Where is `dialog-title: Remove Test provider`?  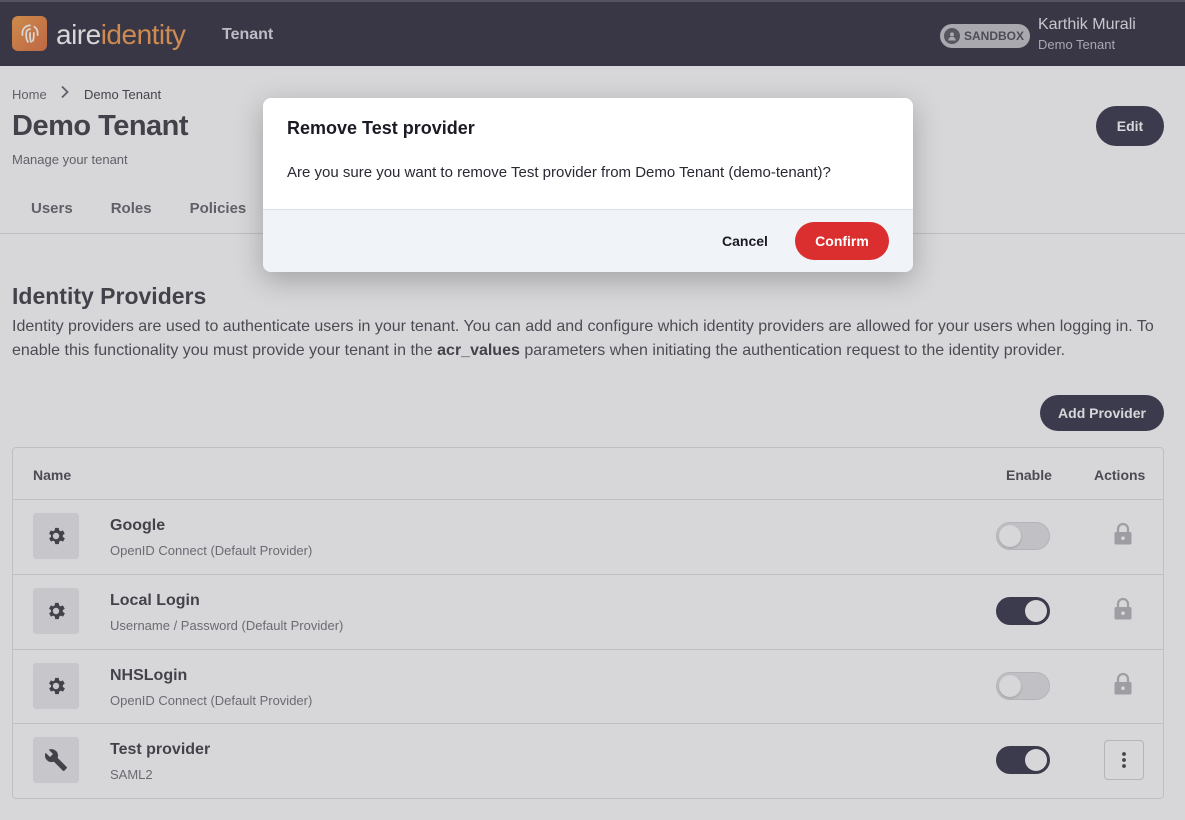
dialog-title: Remove Test provider is located at coordinates (381, 128).